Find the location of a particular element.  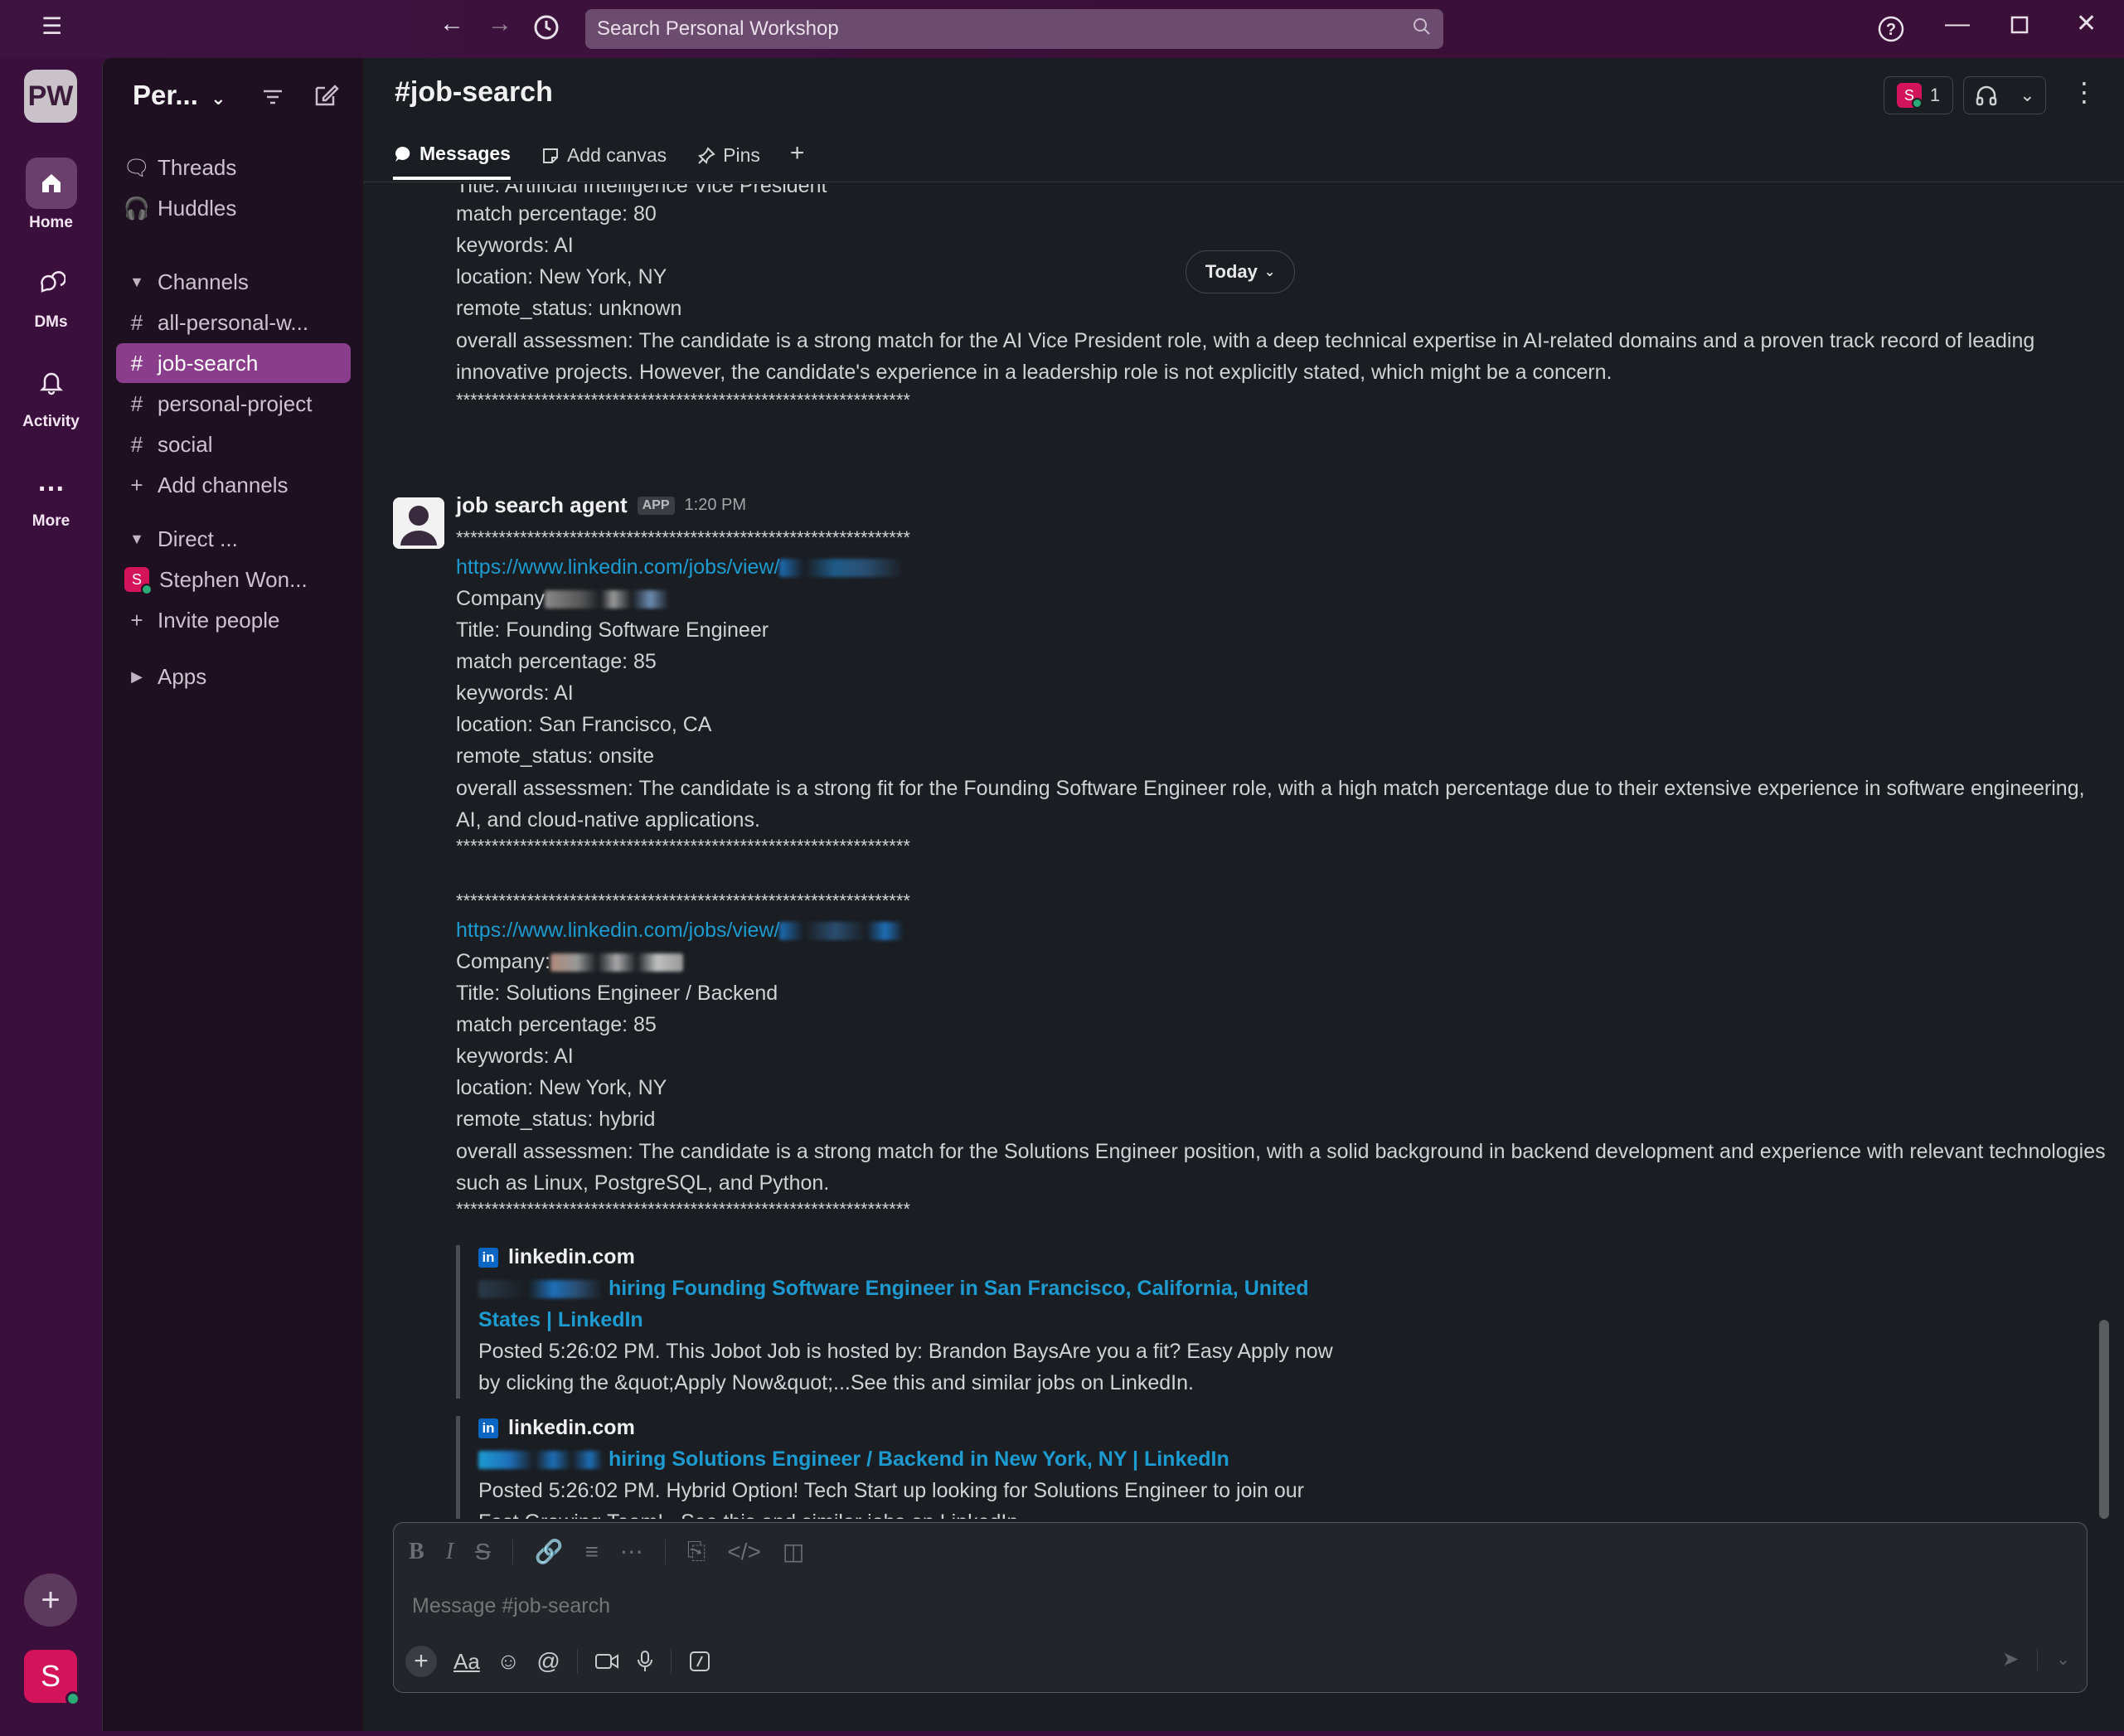

message-input is located at coordinates (1199, 1606).